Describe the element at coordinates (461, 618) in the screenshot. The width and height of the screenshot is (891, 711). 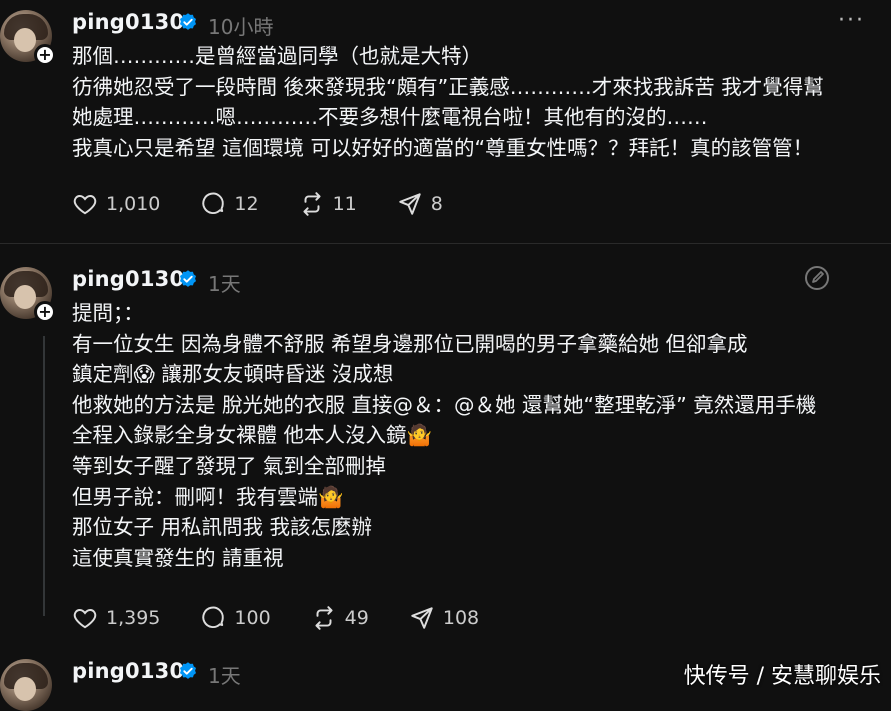
I see `share-count: 108` at that location.